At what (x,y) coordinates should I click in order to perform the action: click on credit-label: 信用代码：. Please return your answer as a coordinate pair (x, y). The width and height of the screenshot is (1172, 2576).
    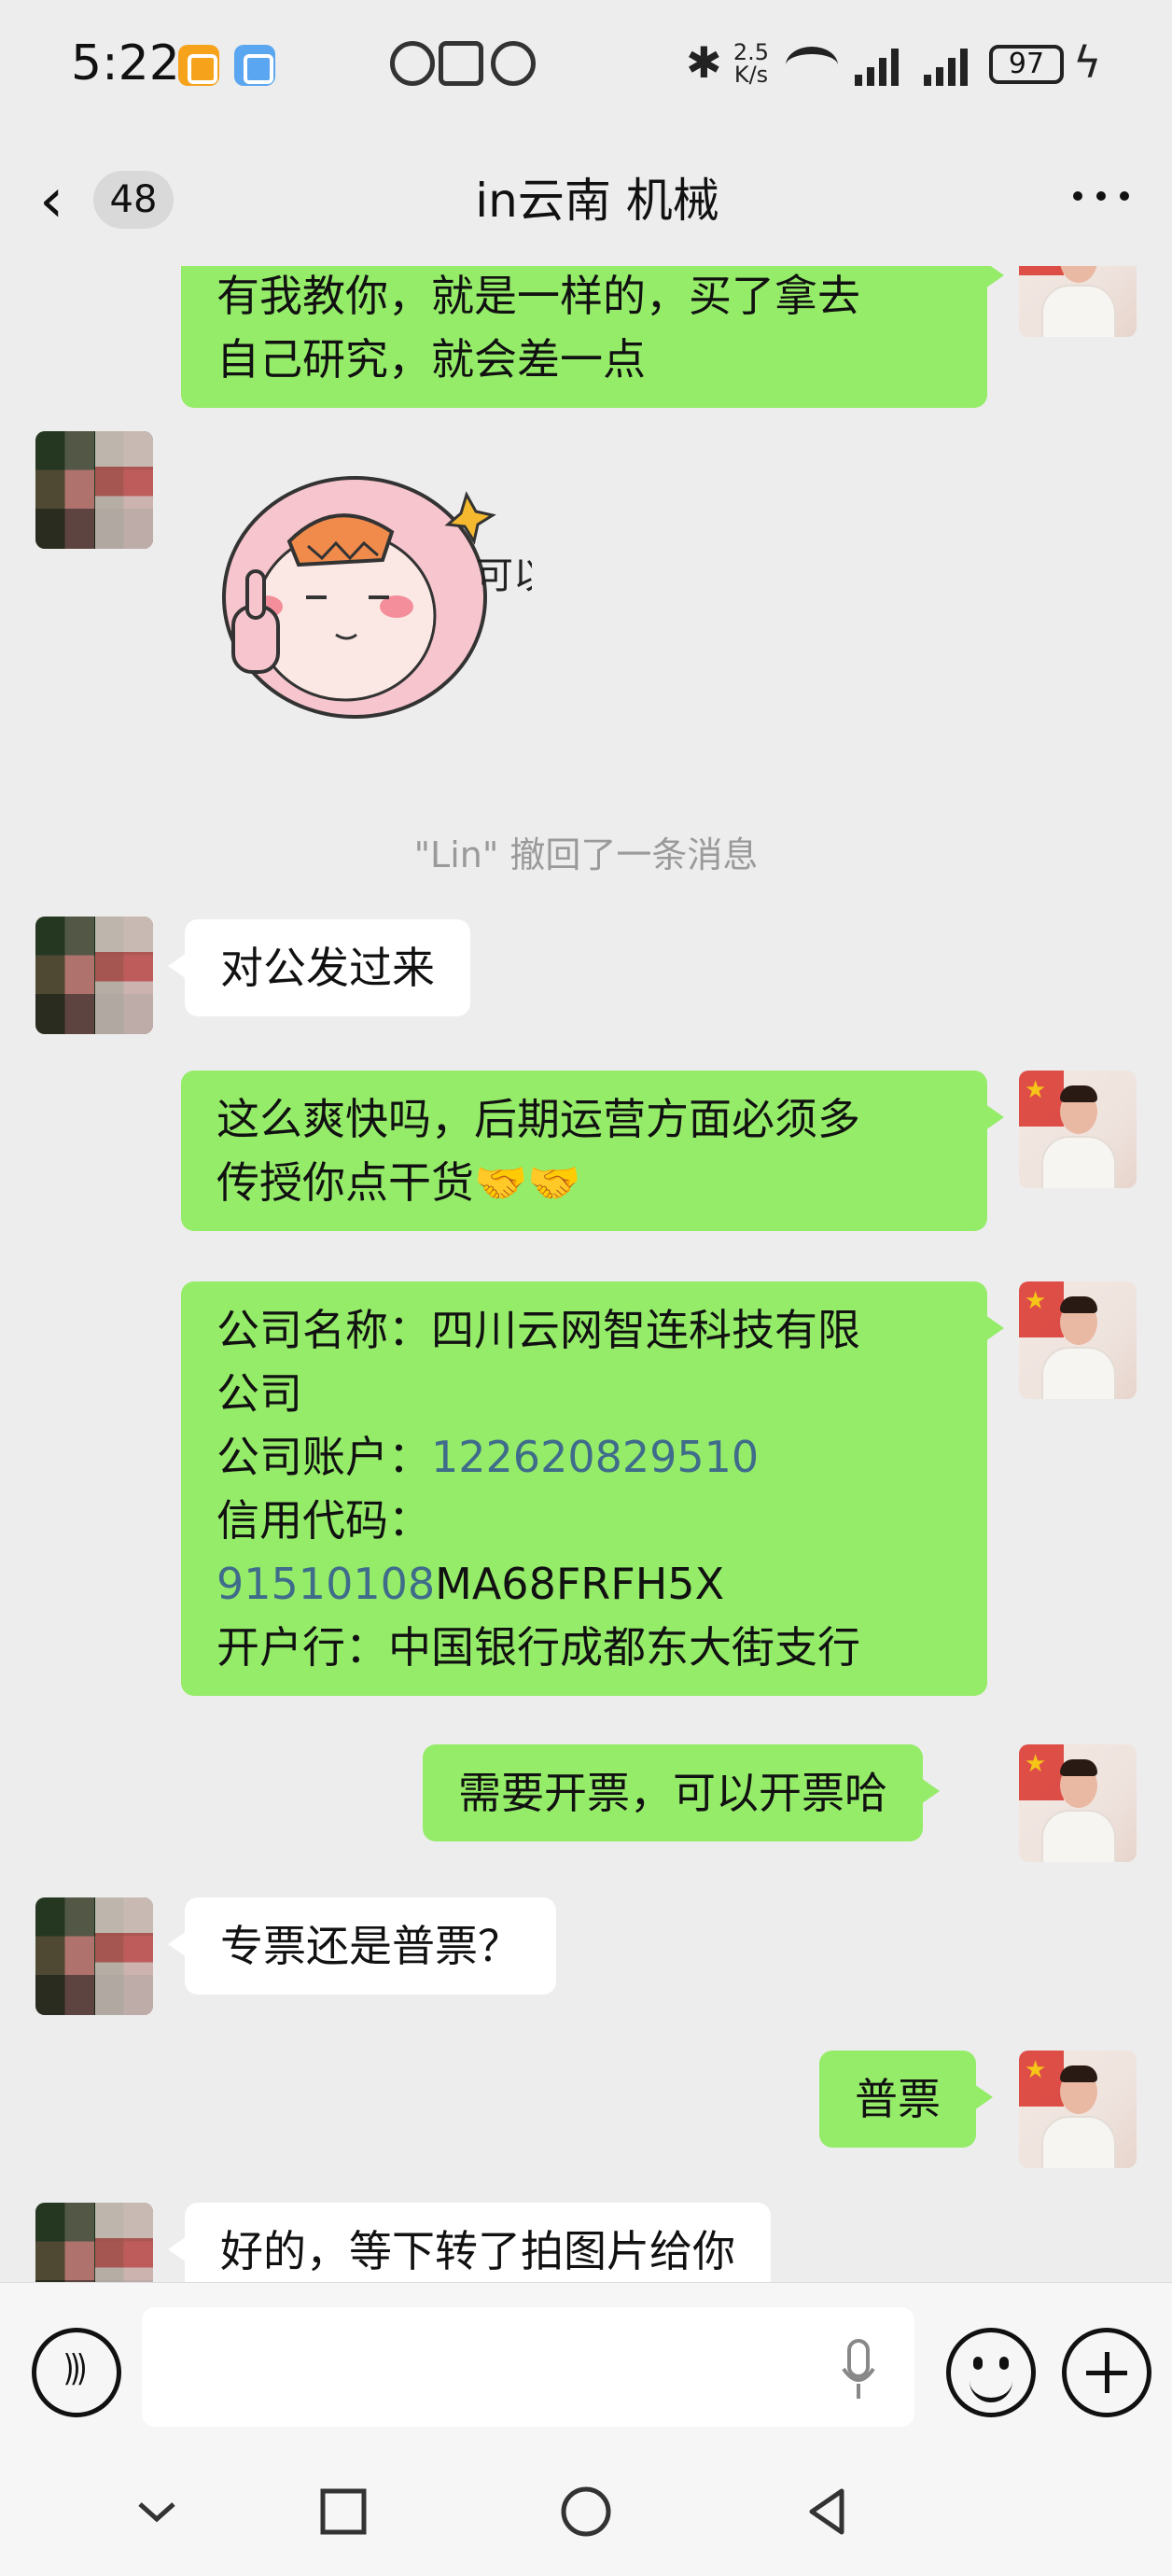
    Looking at the image, I should click on (323, 1520).